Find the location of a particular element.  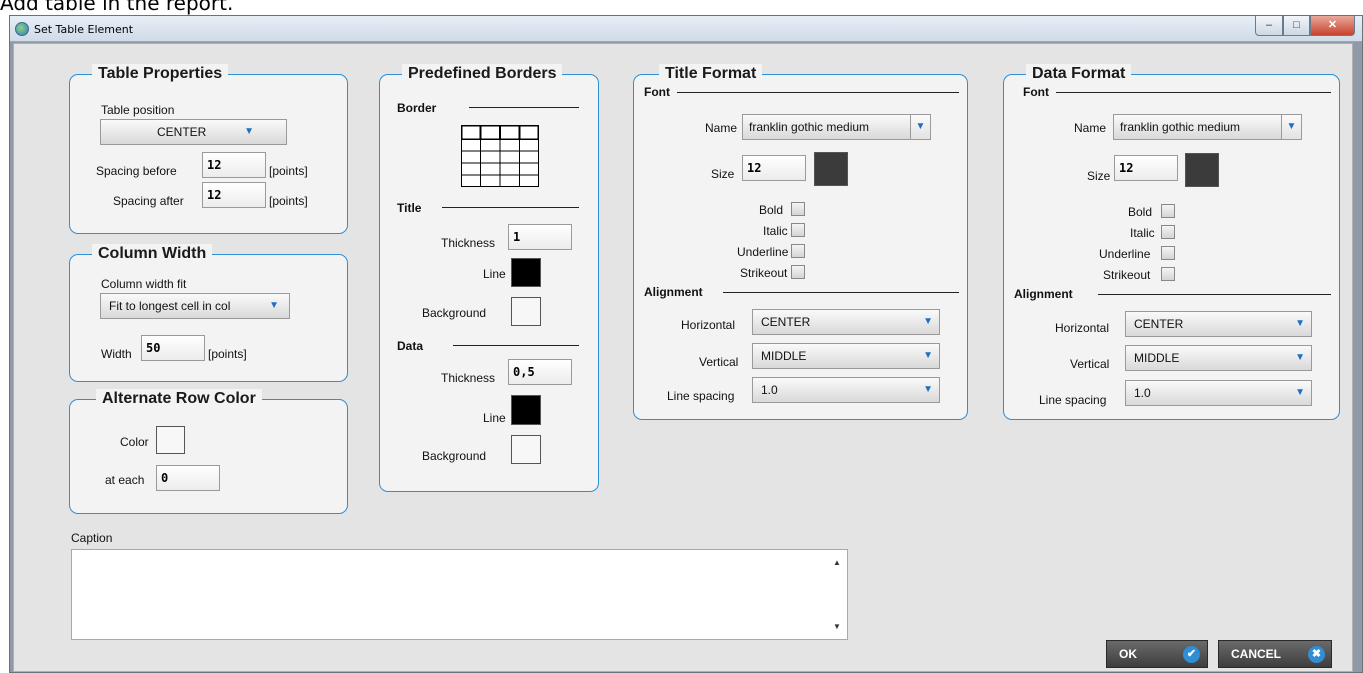

data-font-color-swatch is located at coordinates (1202, 170).